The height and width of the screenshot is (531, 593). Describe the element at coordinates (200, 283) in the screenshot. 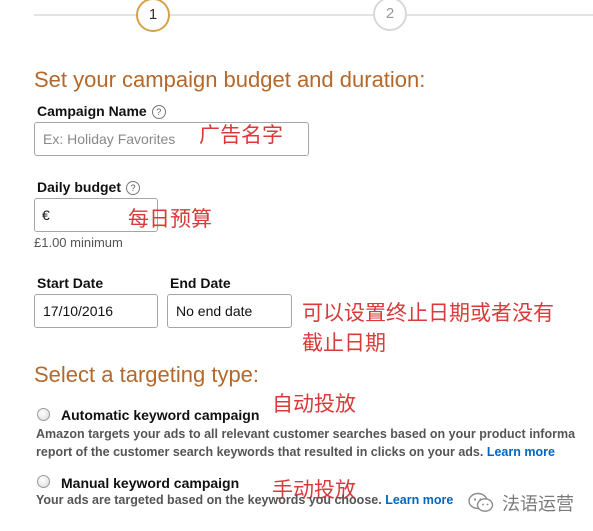

I see `end-date-label: End Date` at that location.